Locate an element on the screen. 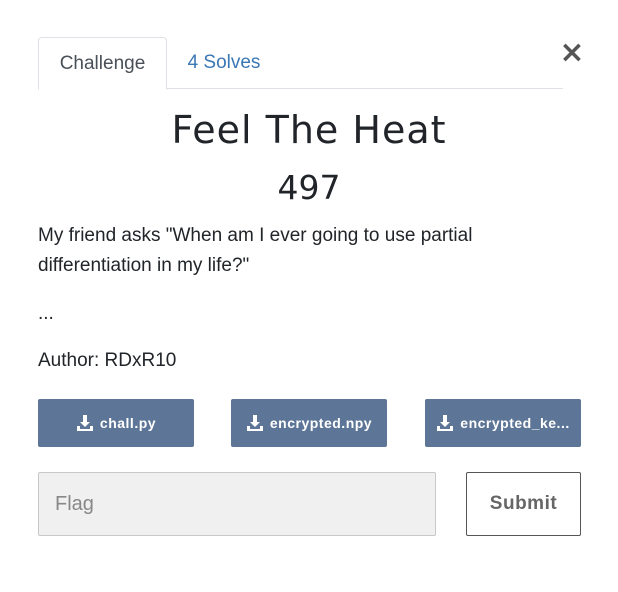  challenge-author: Author: RDxR10 is located at coordinates (107, 360).